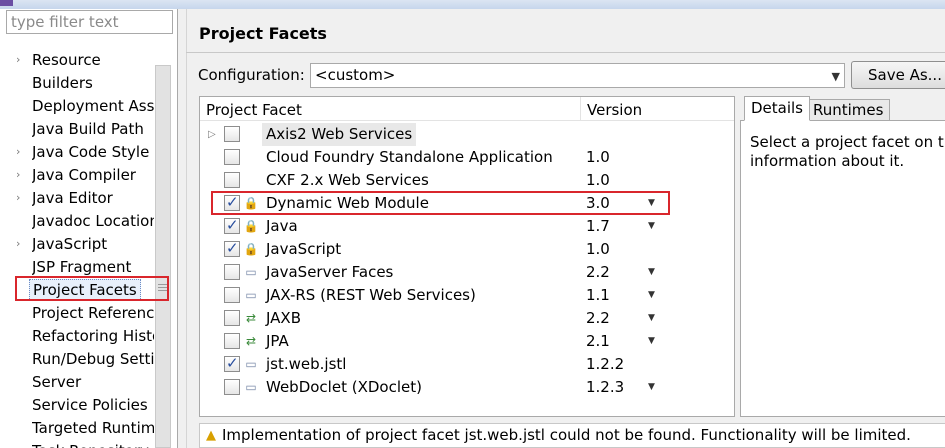 The height and width of the screenshot is (448, 945). I want to click on title-divider, so click(565, 52).